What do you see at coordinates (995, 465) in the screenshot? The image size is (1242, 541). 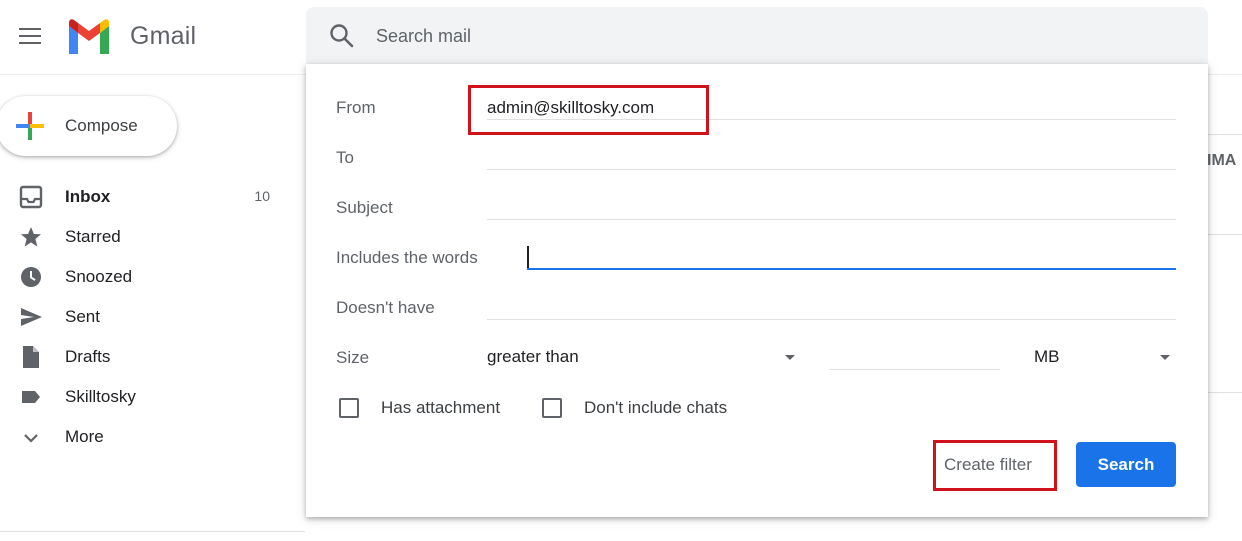 I see `create-filter-highlight-box` at bounding box center [995, 465].